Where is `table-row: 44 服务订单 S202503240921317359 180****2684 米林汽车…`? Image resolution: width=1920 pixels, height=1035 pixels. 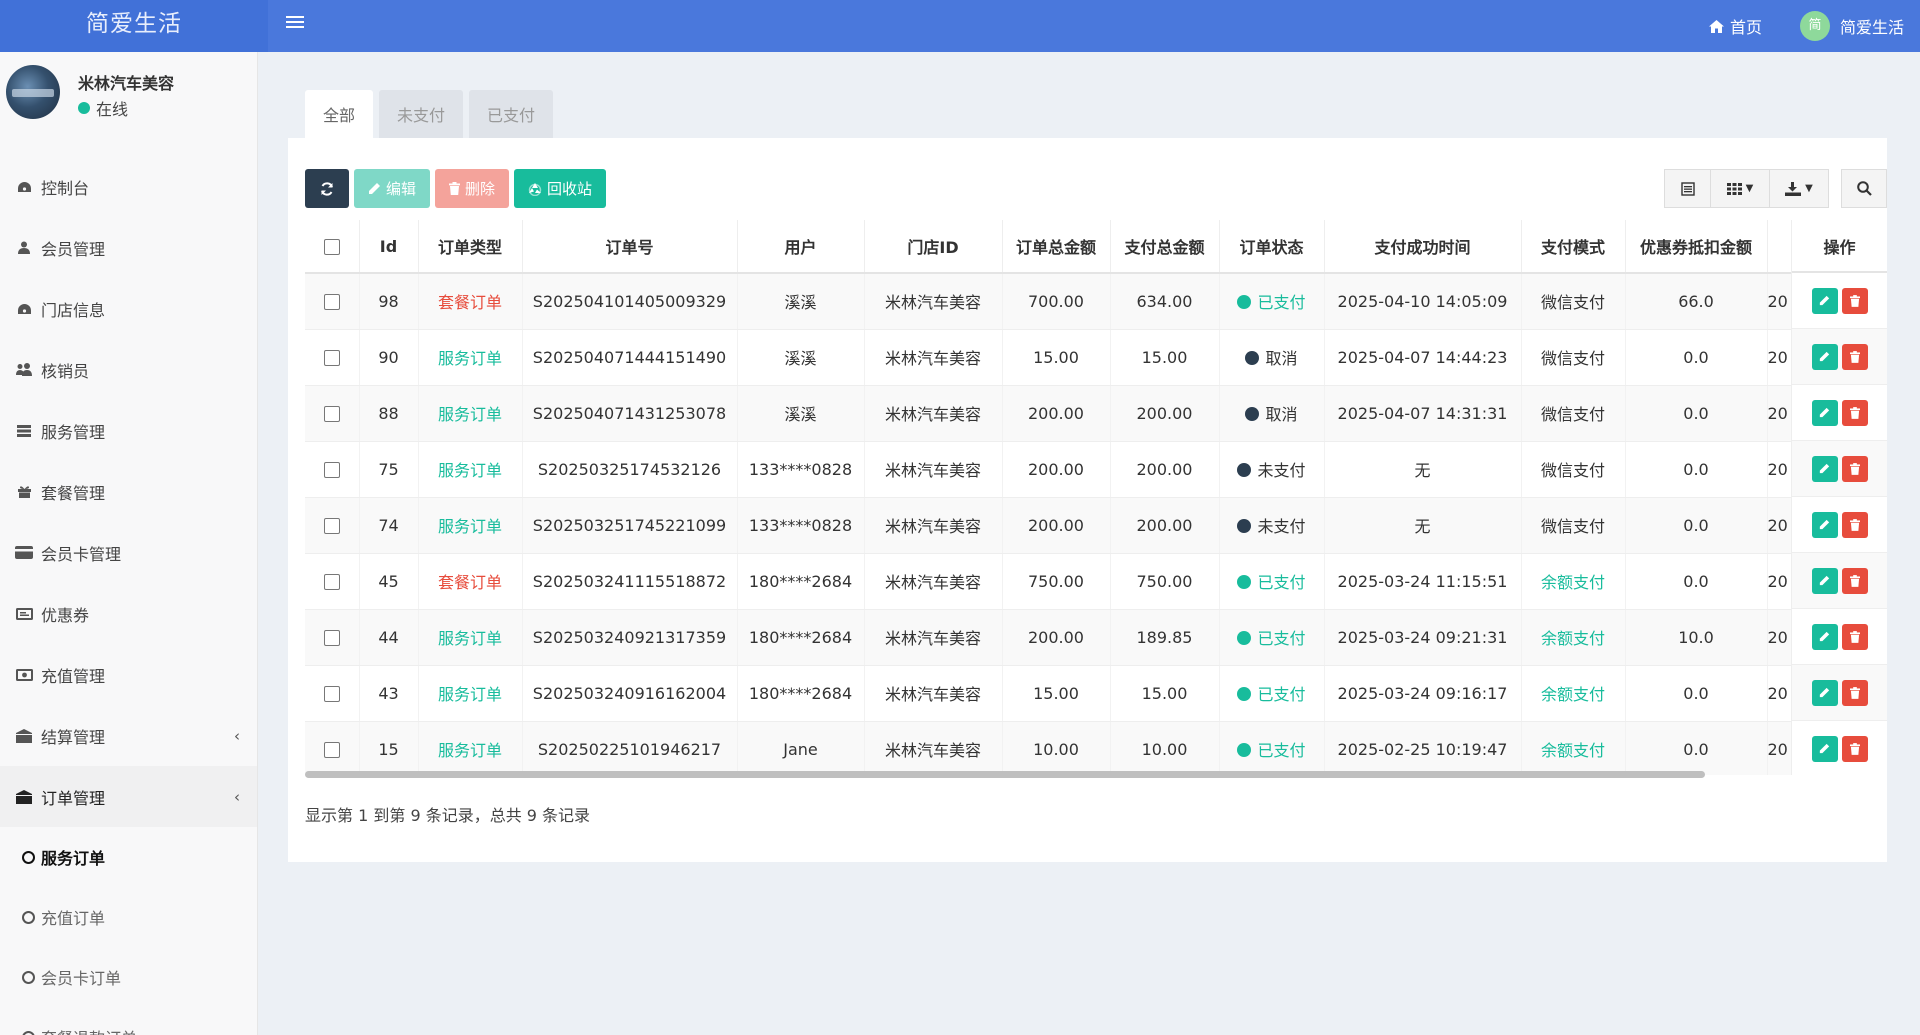 table-row: 44 服务订单 S202503240921317359 180****2684 米林汽车… is located at coordinates (1096, 637).